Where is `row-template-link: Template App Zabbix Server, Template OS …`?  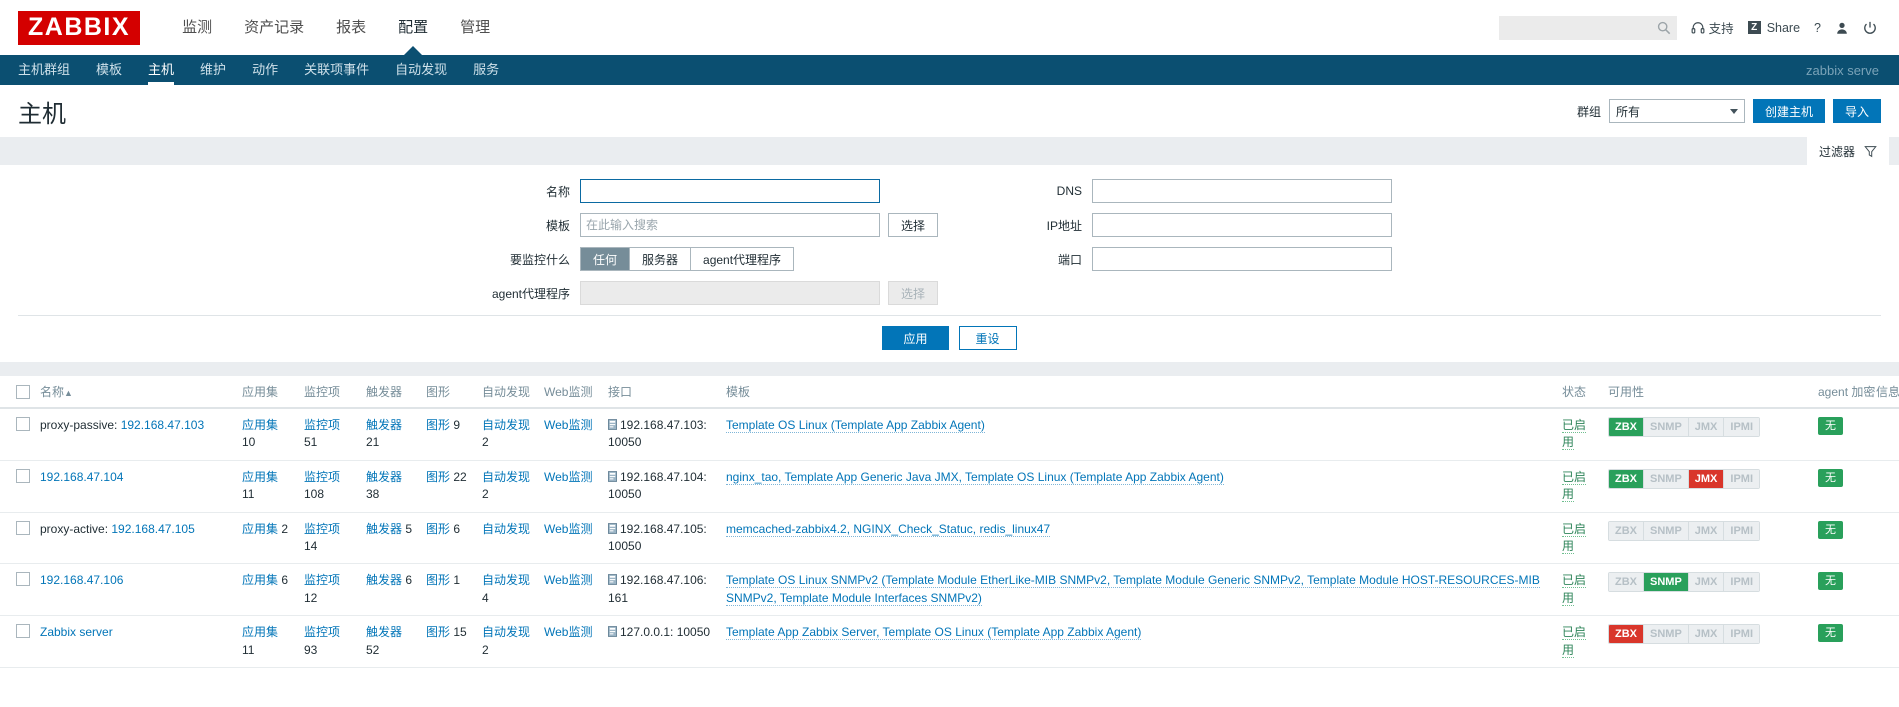
row-template-link: Template App Zabbix Server, Template OS … is located at coordinates (934, 633).